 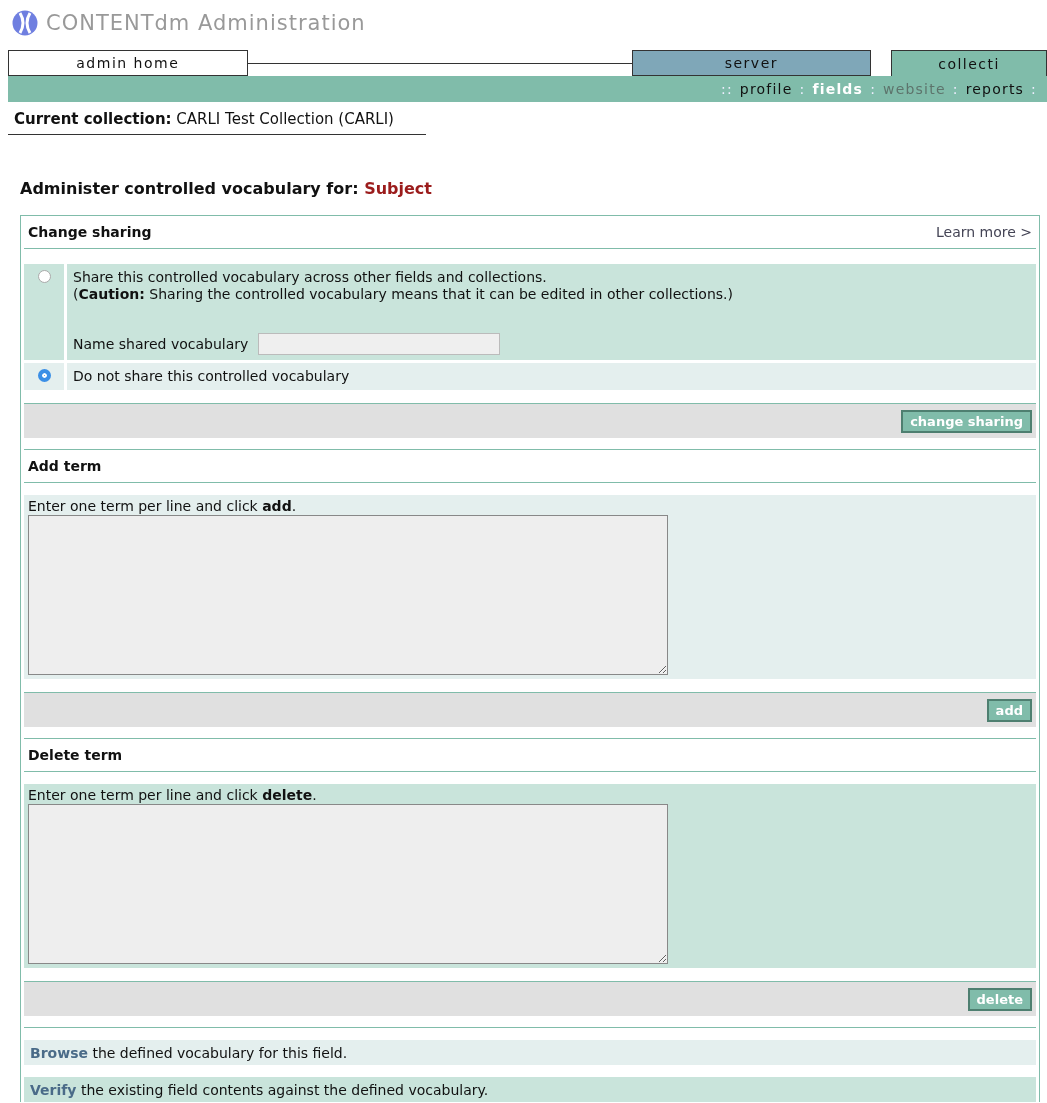 I want to click on instruction-text: Enter one term per line and click add., so click(x=163, y=506).